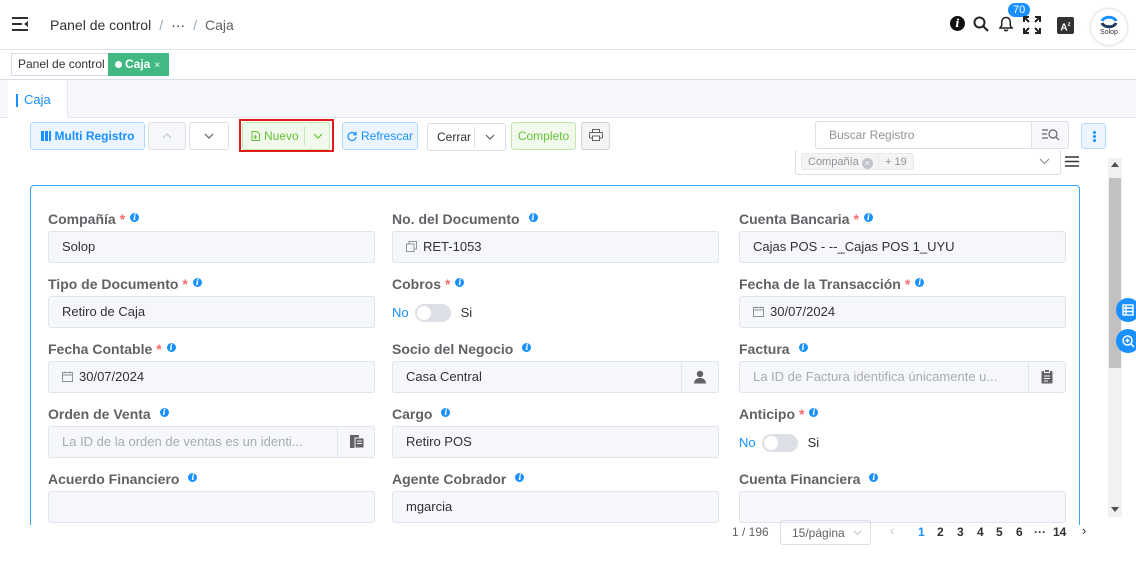 The image size is (1136, 567). Describe the element at coordinates (20, 24) in the screenshot. I see `hamburger-menu-icon` at that location.